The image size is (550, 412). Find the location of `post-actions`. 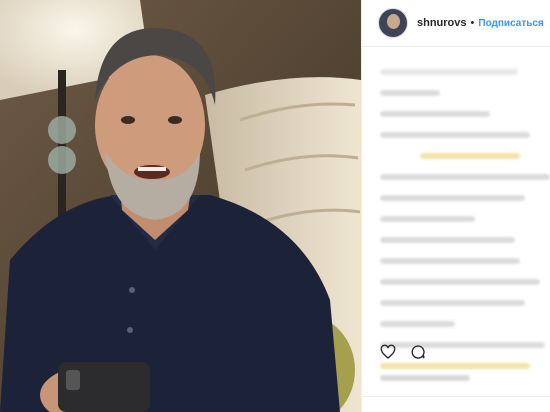

post-actions is located at coordinates (403, 352).